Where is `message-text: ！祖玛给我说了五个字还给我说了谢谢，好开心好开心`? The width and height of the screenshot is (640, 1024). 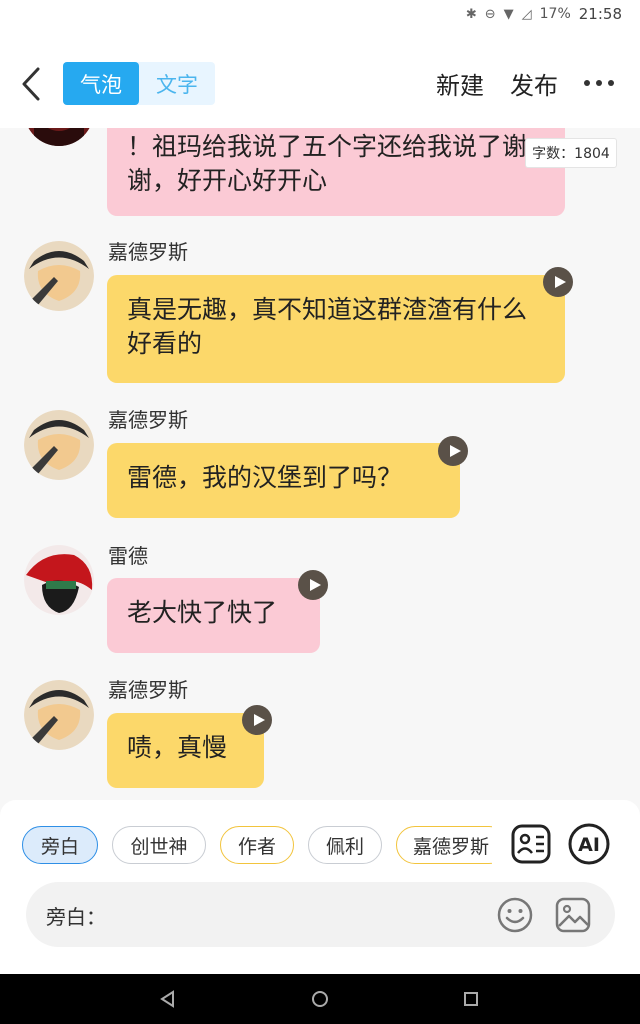
message-text: ！祖玛给我说了五个字还给我说了谢谢，好开心好开心 is located at coordinates (327, 163).